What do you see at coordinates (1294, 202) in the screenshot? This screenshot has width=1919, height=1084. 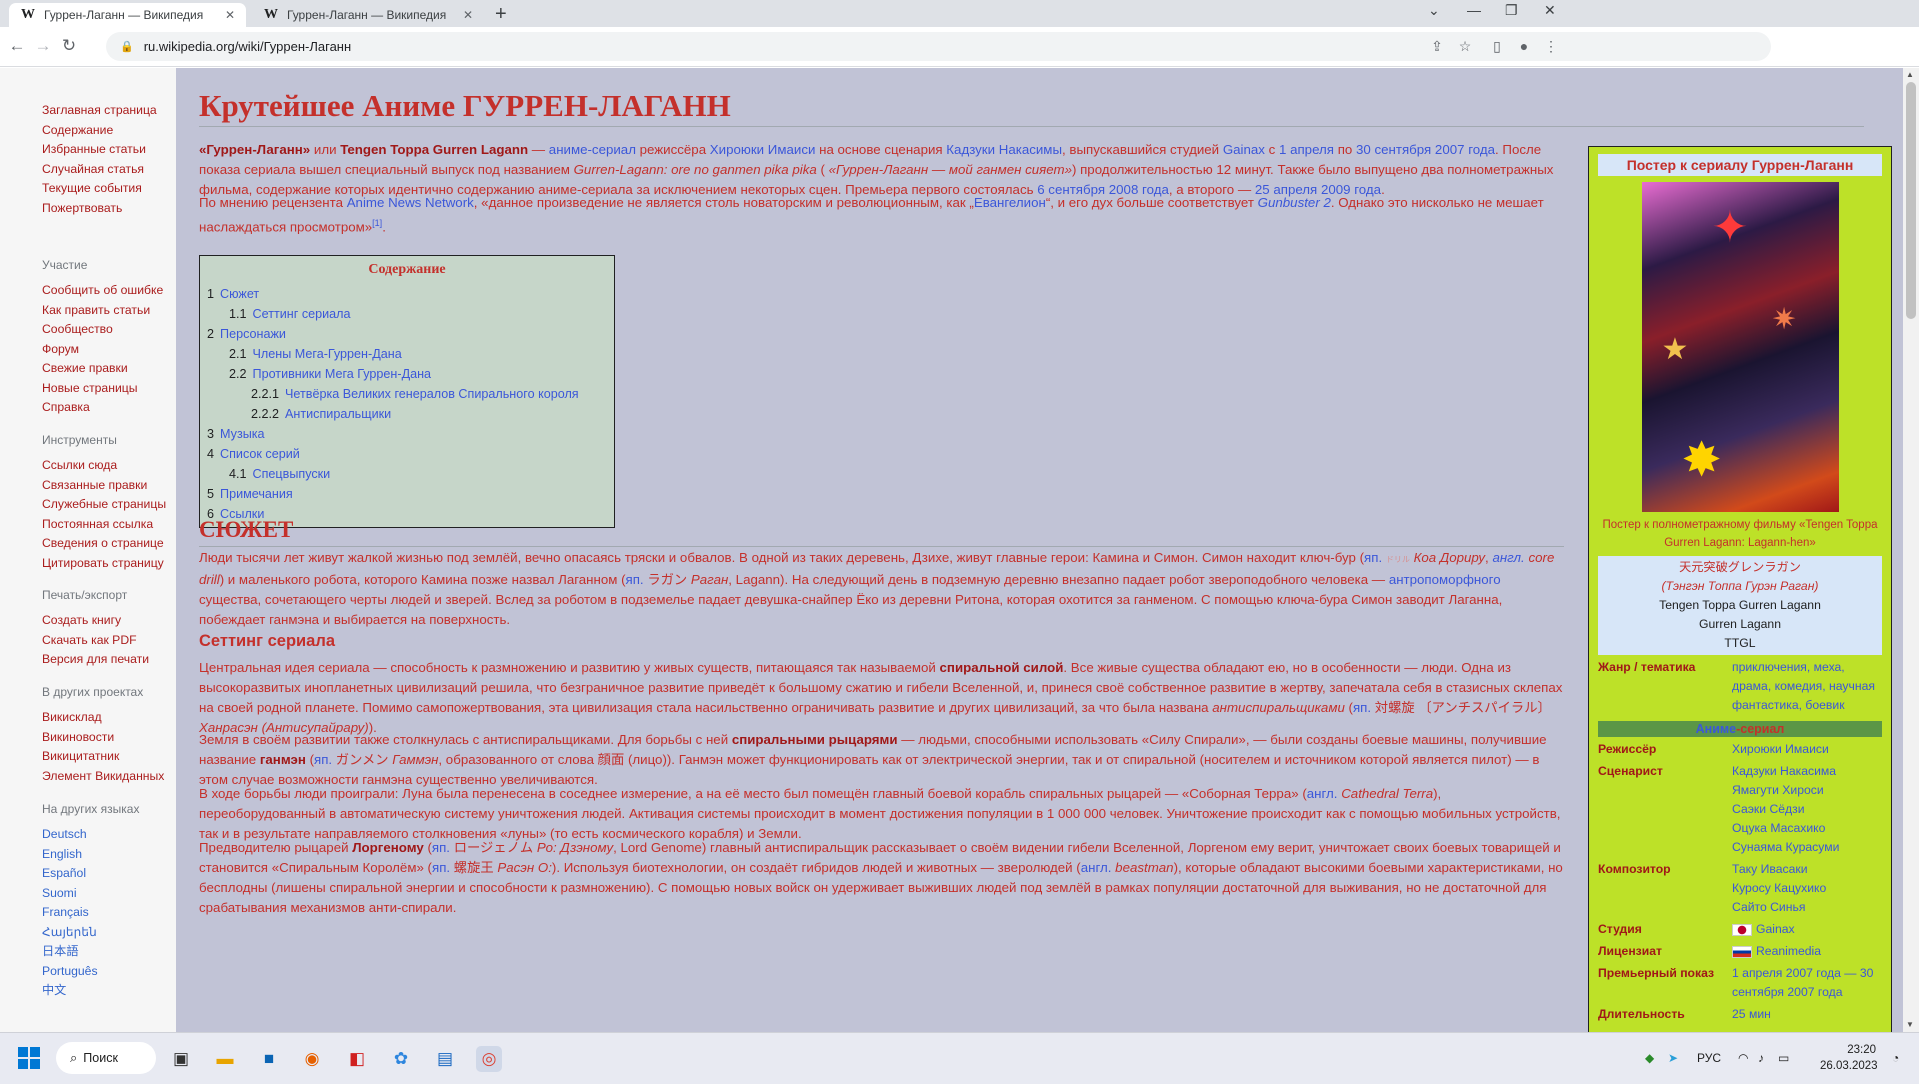 I see `link: Gunbuster 2` at bounding box center [1294, 202].